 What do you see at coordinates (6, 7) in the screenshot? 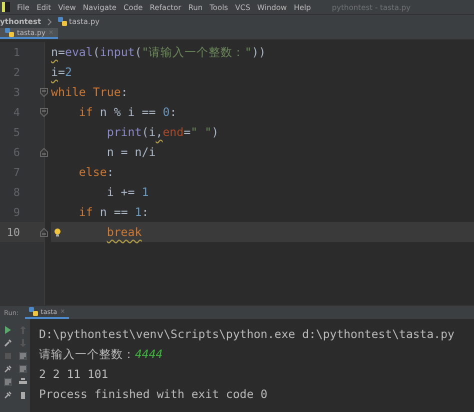
I see `app-icon` at bounding box center [6, 7].